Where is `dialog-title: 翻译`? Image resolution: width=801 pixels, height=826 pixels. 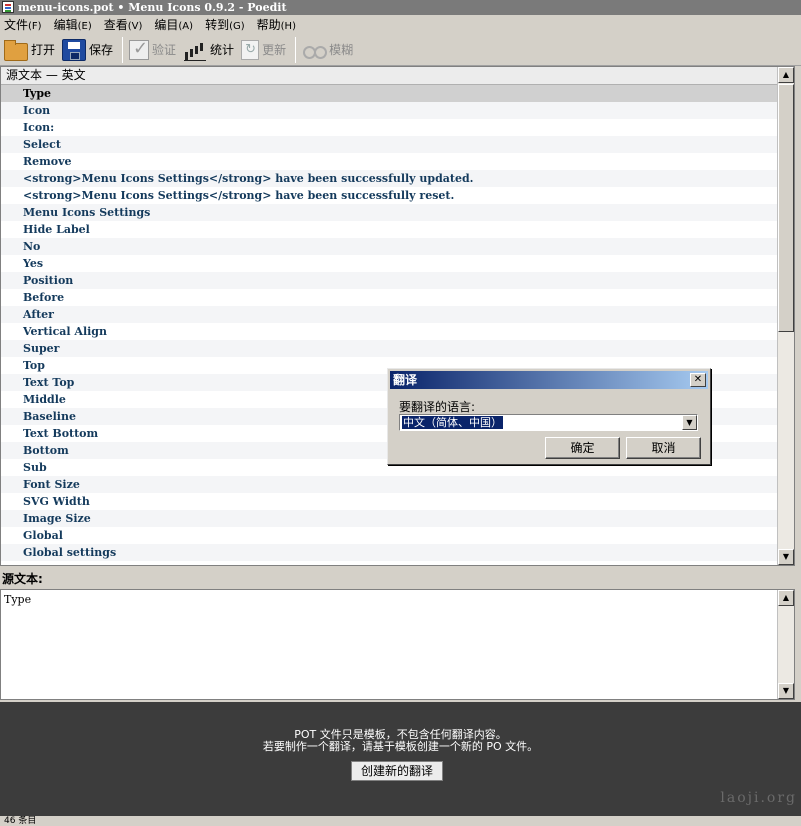 dialog-title: 翻译 is located at coordinates (405, 380).